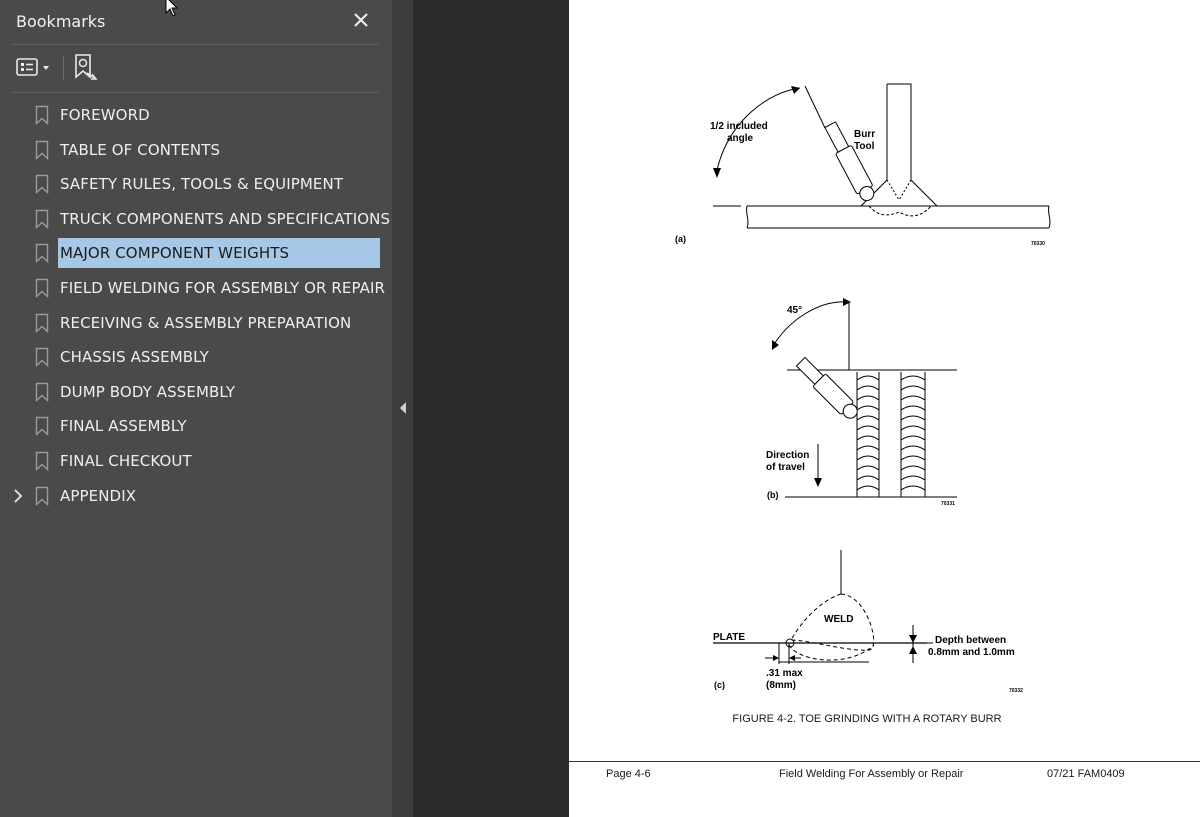 The image size is (1200, 817). What do you see at coordinates (134, 357) in the screenshot?
I see `bookmark-label: CHASSIS ASSEMBLY` at bounding box center [134, 357].